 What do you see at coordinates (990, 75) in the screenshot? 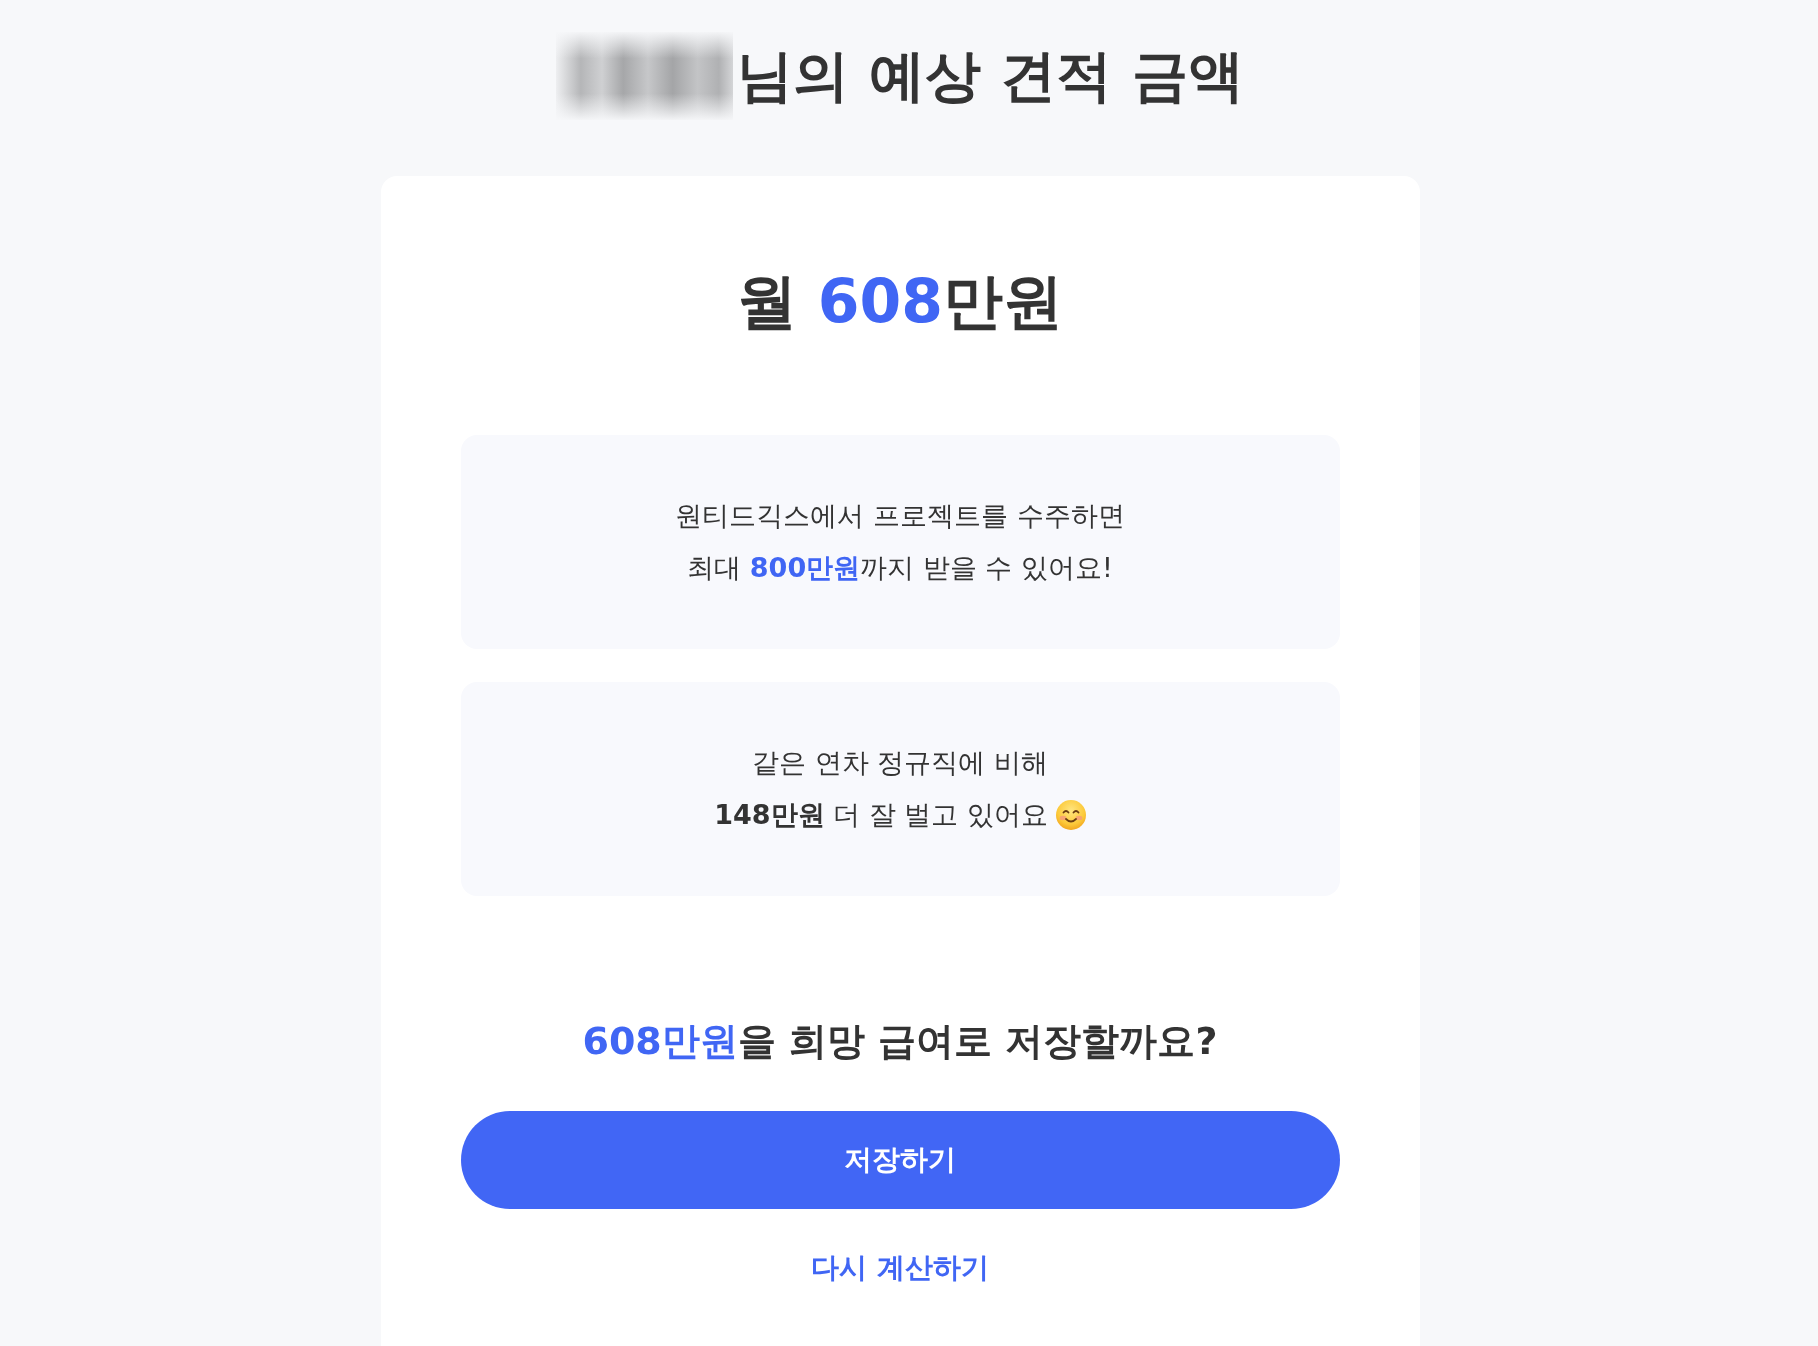
I see `page-title: 님의 예상 견적 금액` at bounding box center [990, 75].